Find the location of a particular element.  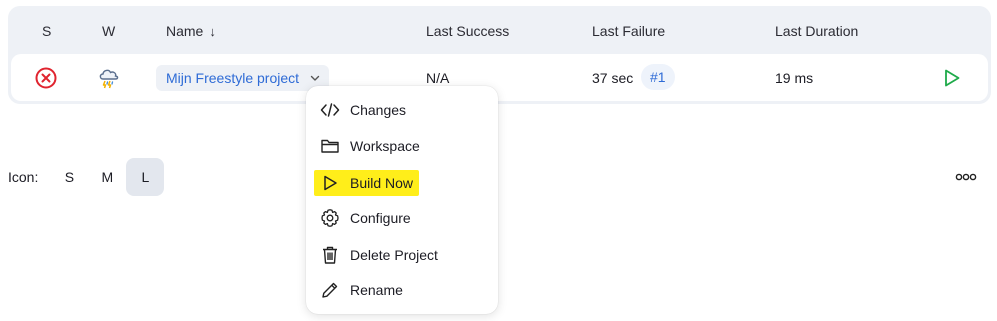

job-name-link: Mijn Freestyle project is located at coordinates (243, 78).